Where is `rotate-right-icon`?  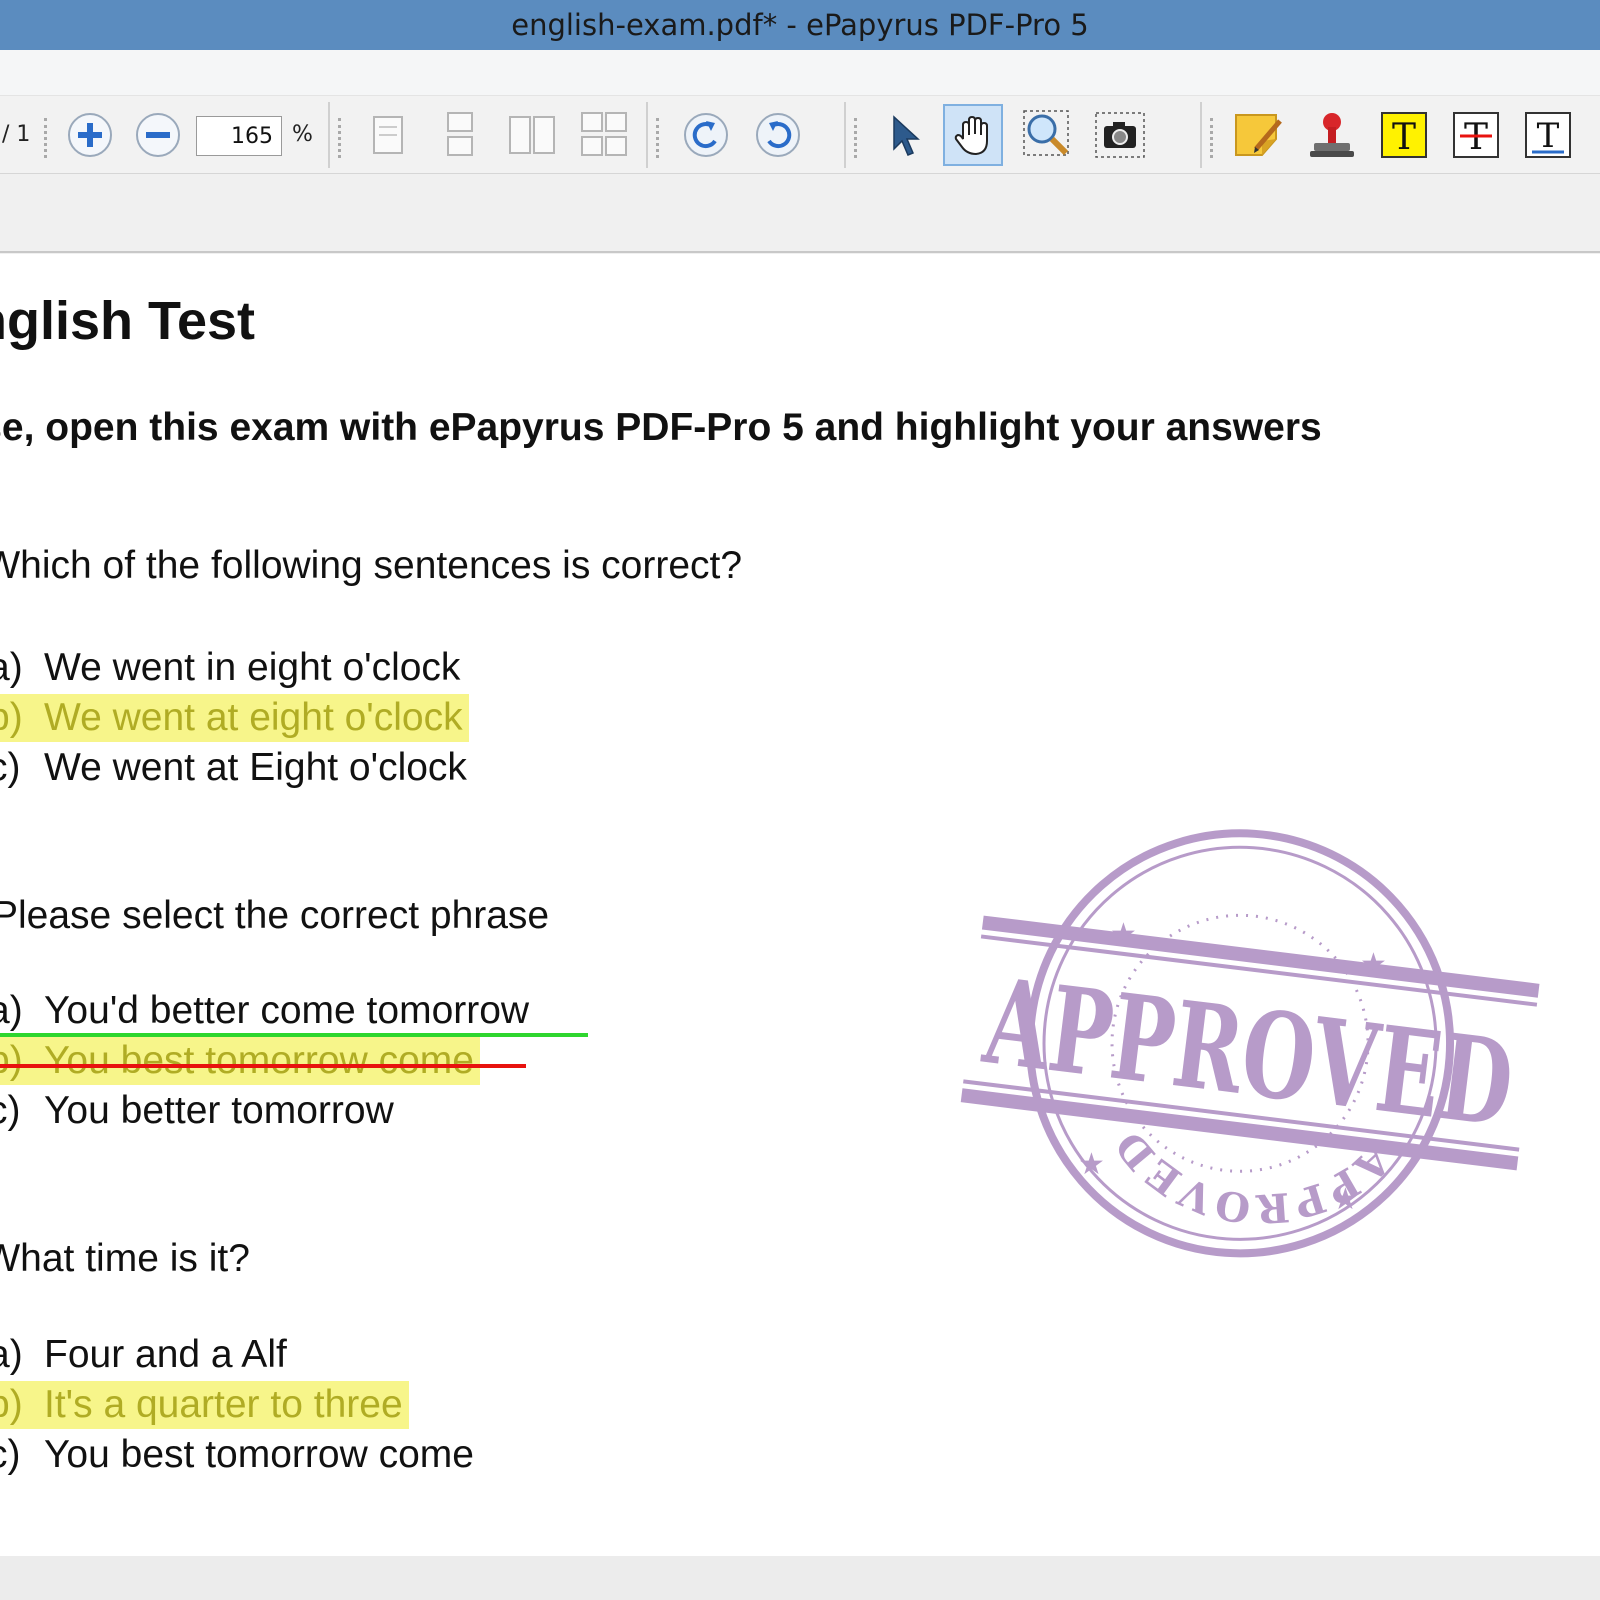
rotate-right-icon is located at coordinates (778, 135).